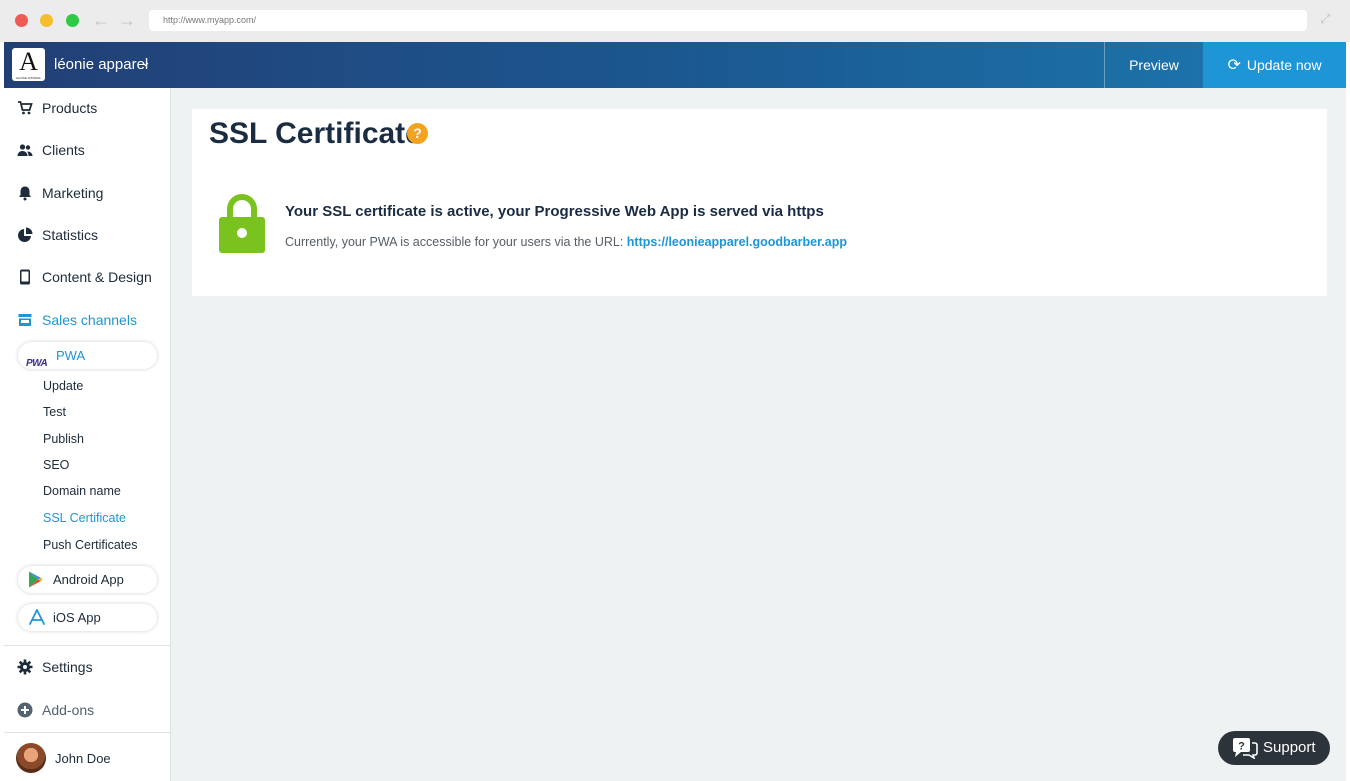 The image size is (1350, 781). What do you see at coordinates (68, 710) in the screenshot?
I see `sidebar-item-label: Add-ons` at bounding box center [68, 710].